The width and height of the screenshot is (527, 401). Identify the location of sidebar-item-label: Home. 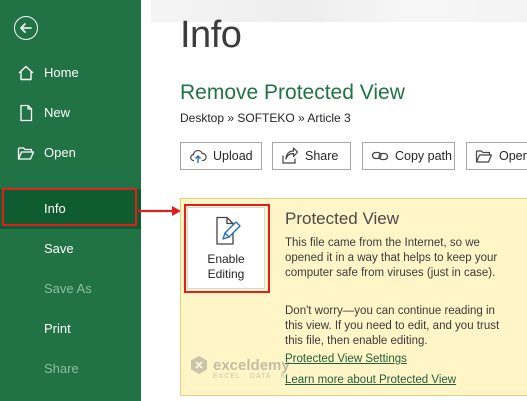
(61, 72).